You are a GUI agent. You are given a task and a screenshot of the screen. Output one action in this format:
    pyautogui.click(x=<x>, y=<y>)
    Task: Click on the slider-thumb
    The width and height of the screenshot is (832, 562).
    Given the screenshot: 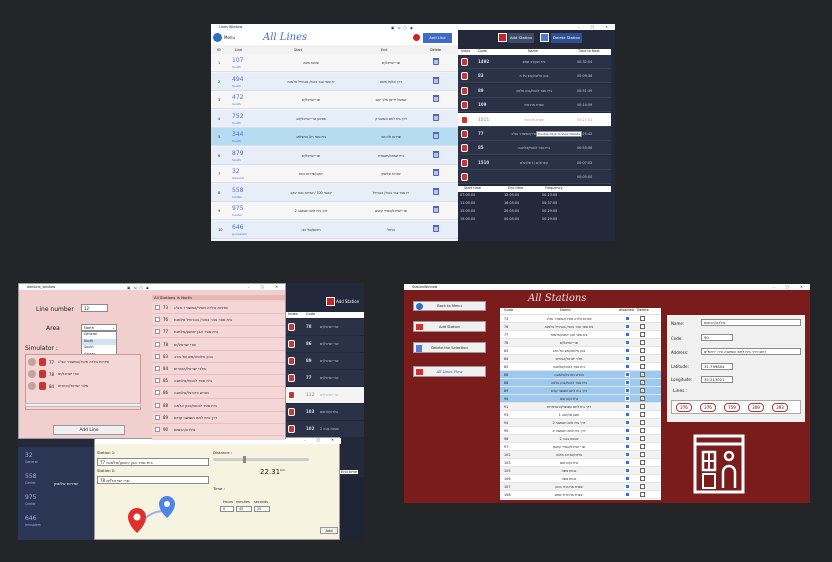 What is the action you would take?
    pyautogui.click(x=244, y=459)
    